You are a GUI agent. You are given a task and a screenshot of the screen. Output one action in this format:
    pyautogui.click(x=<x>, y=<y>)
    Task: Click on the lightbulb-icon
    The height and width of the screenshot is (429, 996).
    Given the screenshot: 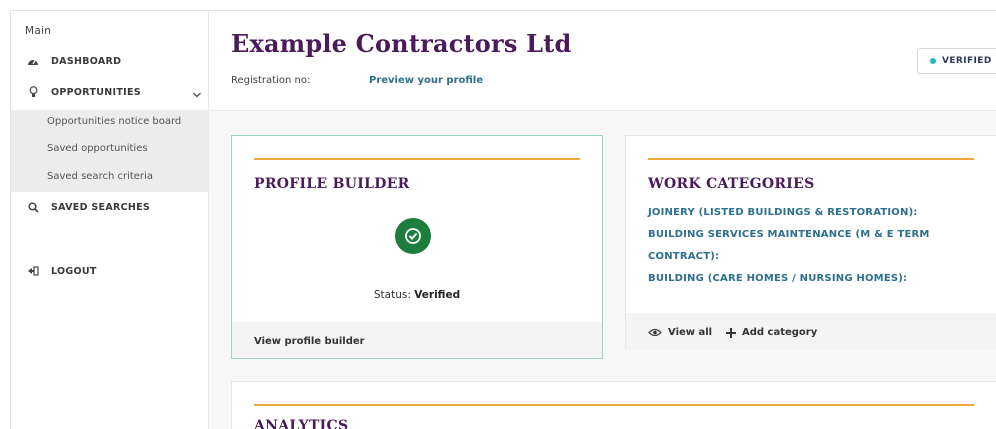 What is the action you would take?
    pyautogui.click(x=33, y=92)
    